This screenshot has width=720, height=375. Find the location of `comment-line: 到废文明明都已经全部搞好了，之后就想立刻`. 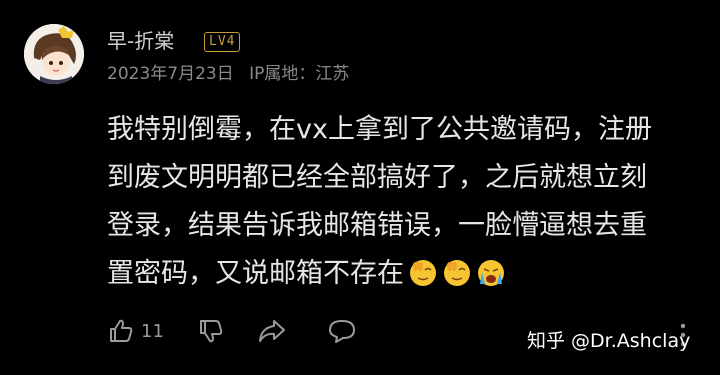

comment-line: 到废文明明都已经全部搞好了，之后就想立刻 is located at coordinates (377, 177).